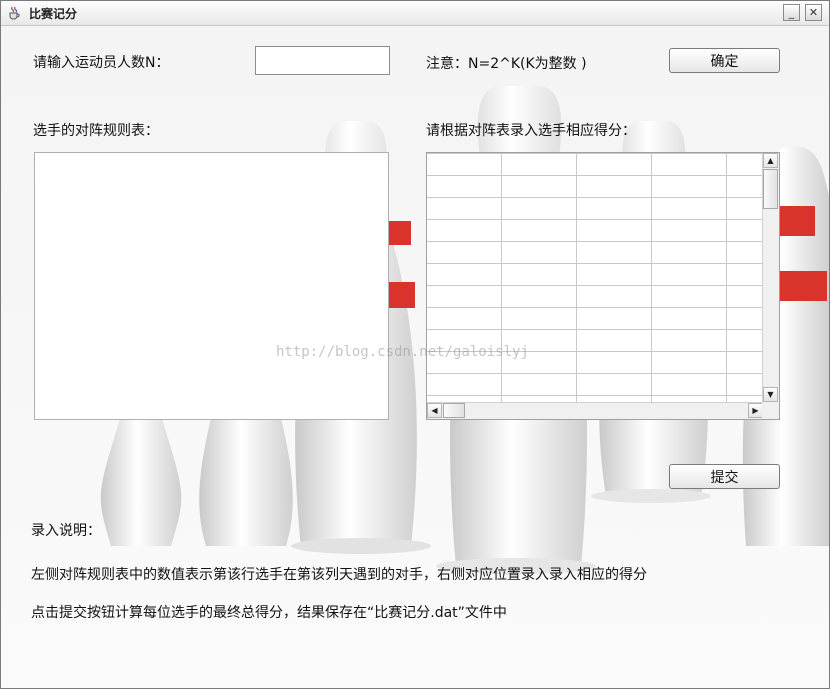  I want to click on scroll-down-arrow-icon: ▼, so click(770, 394).